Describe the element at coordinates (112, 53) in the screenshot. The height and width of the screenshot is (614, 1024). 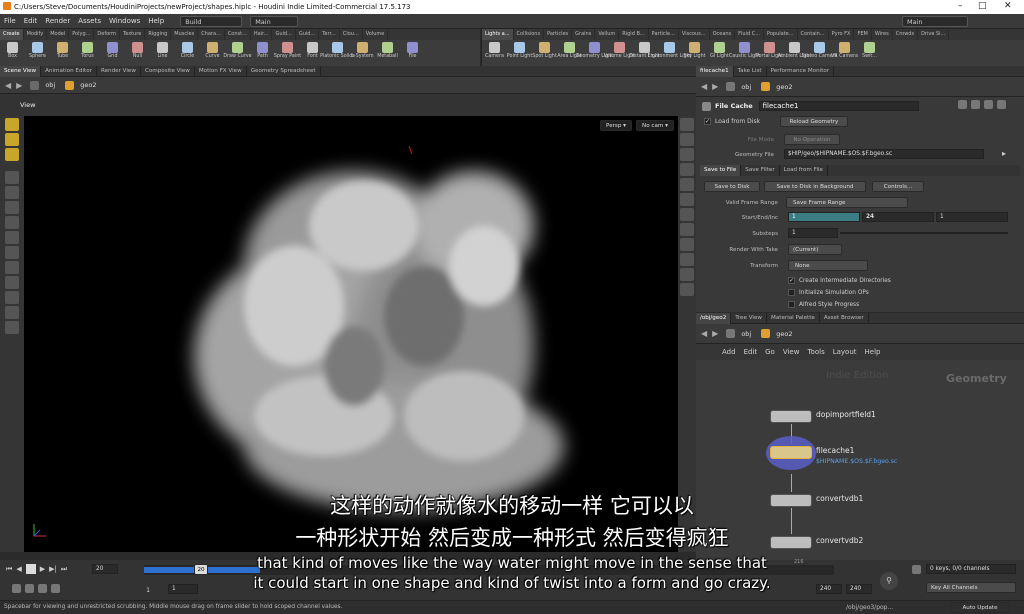
I see `create-tool-4: Grid` at that location.